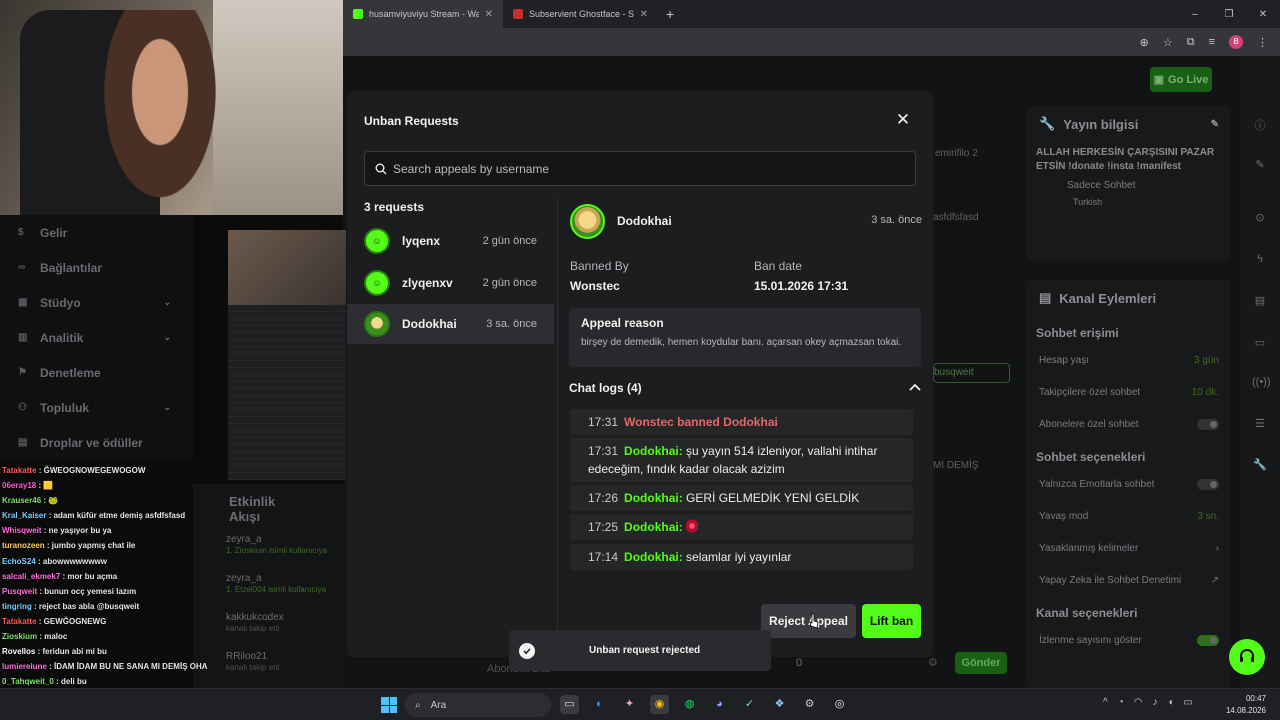 The image size is (1280, 720). What do you see at coordinates (659, 704) in the screenshot?
I see `chrome-icon: ◉` at bounding box center [659, 704].